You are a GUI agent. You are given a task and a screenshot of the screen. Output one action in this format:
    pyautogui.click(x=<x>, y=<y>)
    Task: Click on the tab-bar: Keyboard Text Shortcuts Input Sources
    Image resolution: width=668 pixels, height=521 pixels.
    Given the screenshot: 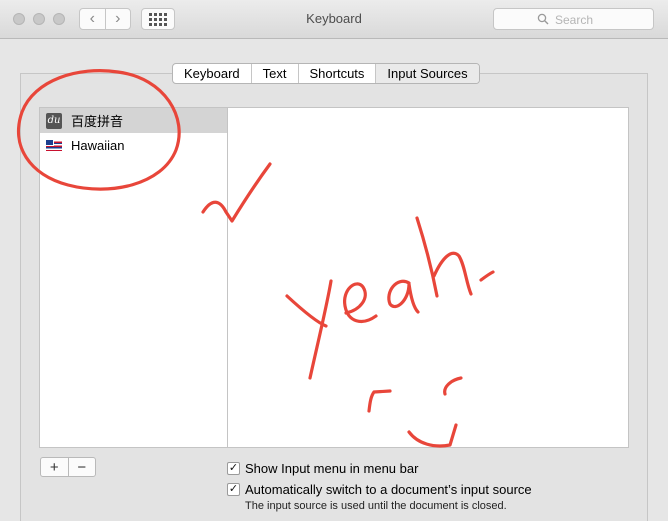 What is the action you would take?
    pyautogui.click(x=326, y=73)
    